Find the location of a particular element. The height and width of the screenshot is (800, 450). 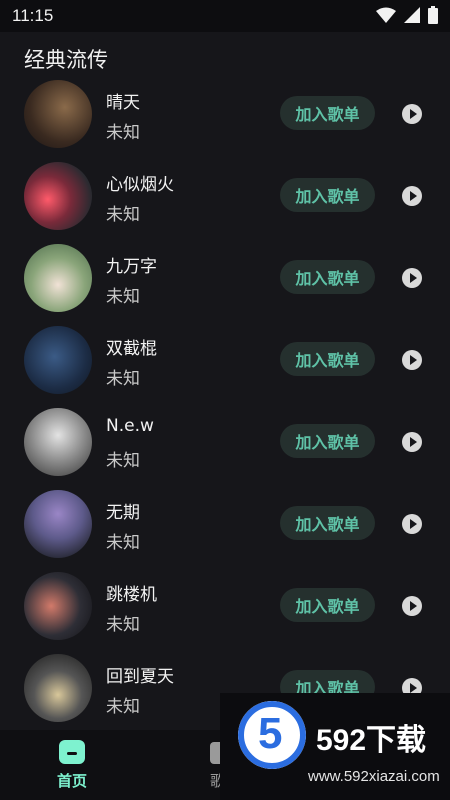

status-bar: 11:15 is located at coordinates (225, 16).